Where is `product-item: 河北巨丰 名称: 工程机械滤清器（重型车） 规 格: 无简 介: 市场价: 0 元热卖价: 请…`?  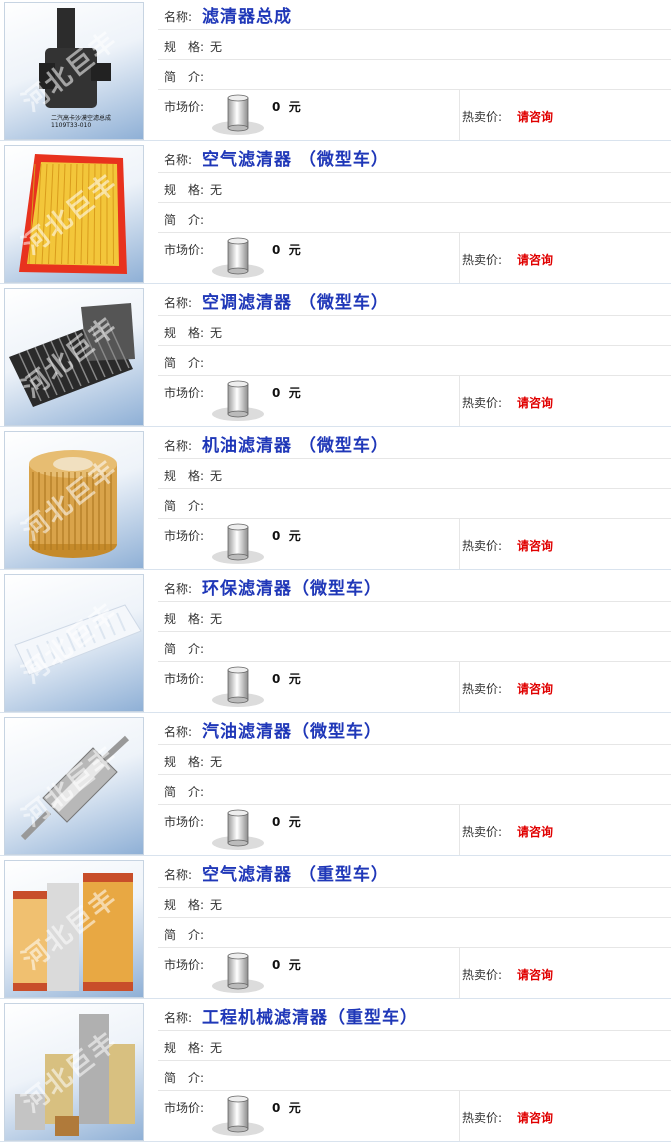
product-item: 河北巨丰 名称: 工程机械滤清器（重型车） 规 格: 无简 介: 市场价: 0 元热卖价: 请… is located at coordinates (335, 1072).